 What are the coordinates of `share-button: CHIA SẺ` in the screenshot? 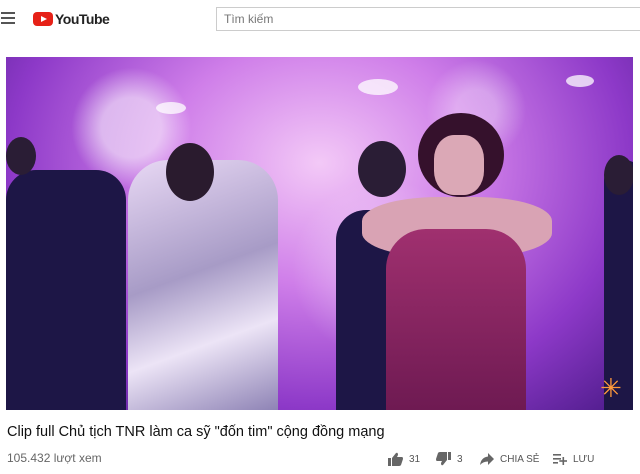 It's located at (509, 459).